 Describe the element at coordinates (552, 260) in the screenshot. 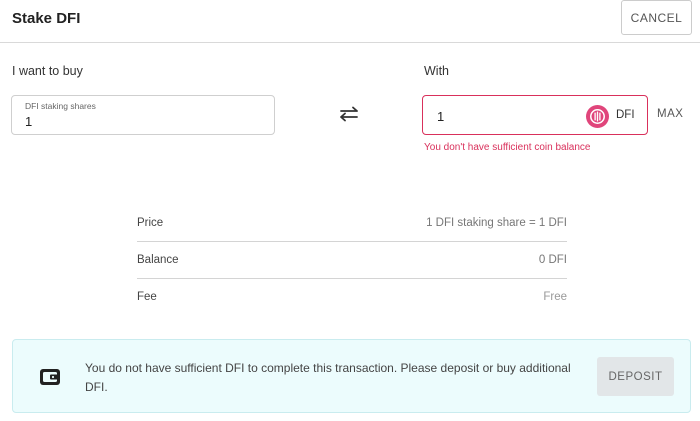

I see `summary-value: 0 DFI` at that location.